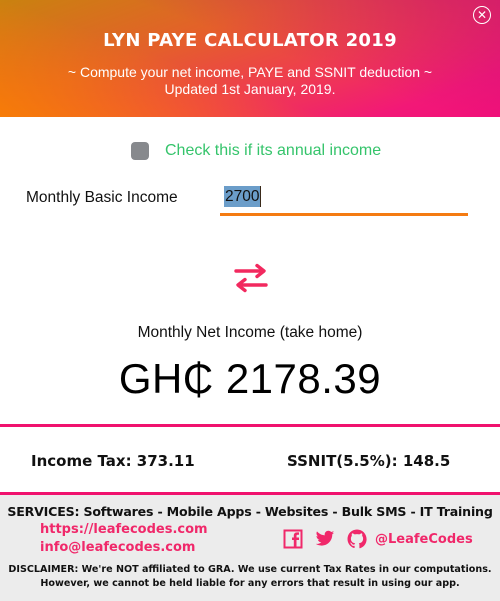 The height and width of the screenshot is (601, 500). I want to click on app-title: LYN PAYE CALCULATOR 2019, so click(250, 40).